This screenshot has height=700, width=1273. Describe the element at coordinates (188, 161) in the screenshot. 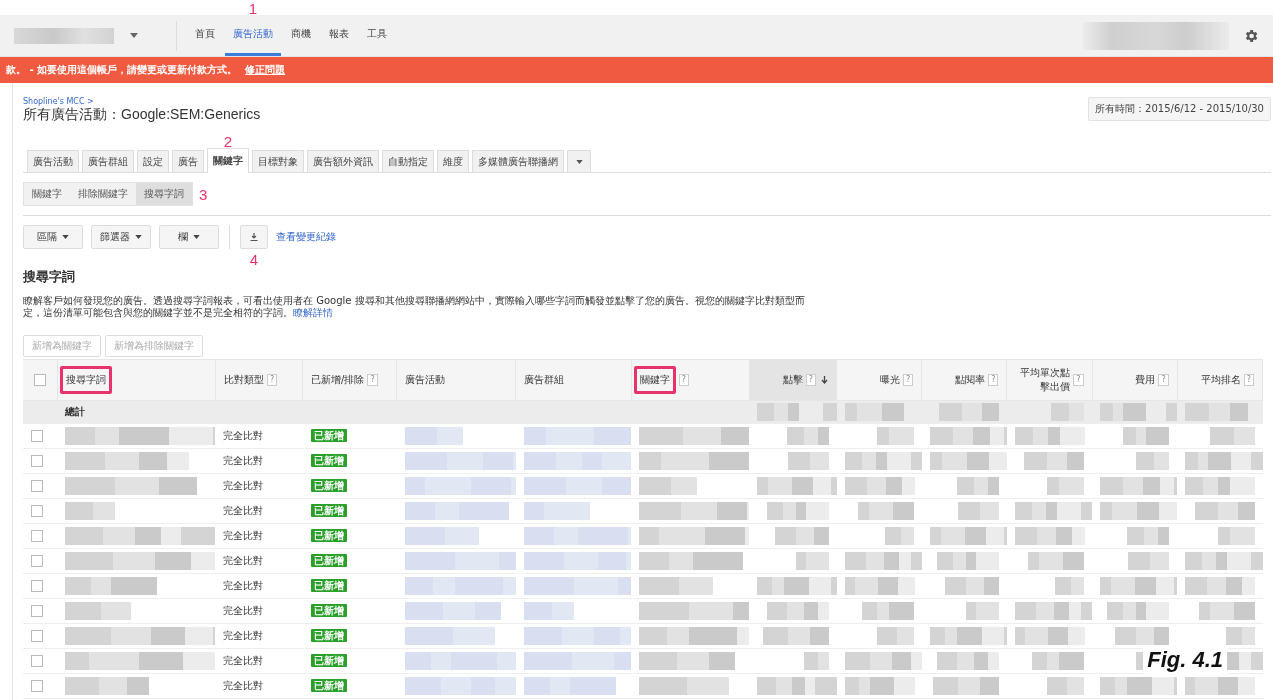

I see `tab: 廣告` at that location.